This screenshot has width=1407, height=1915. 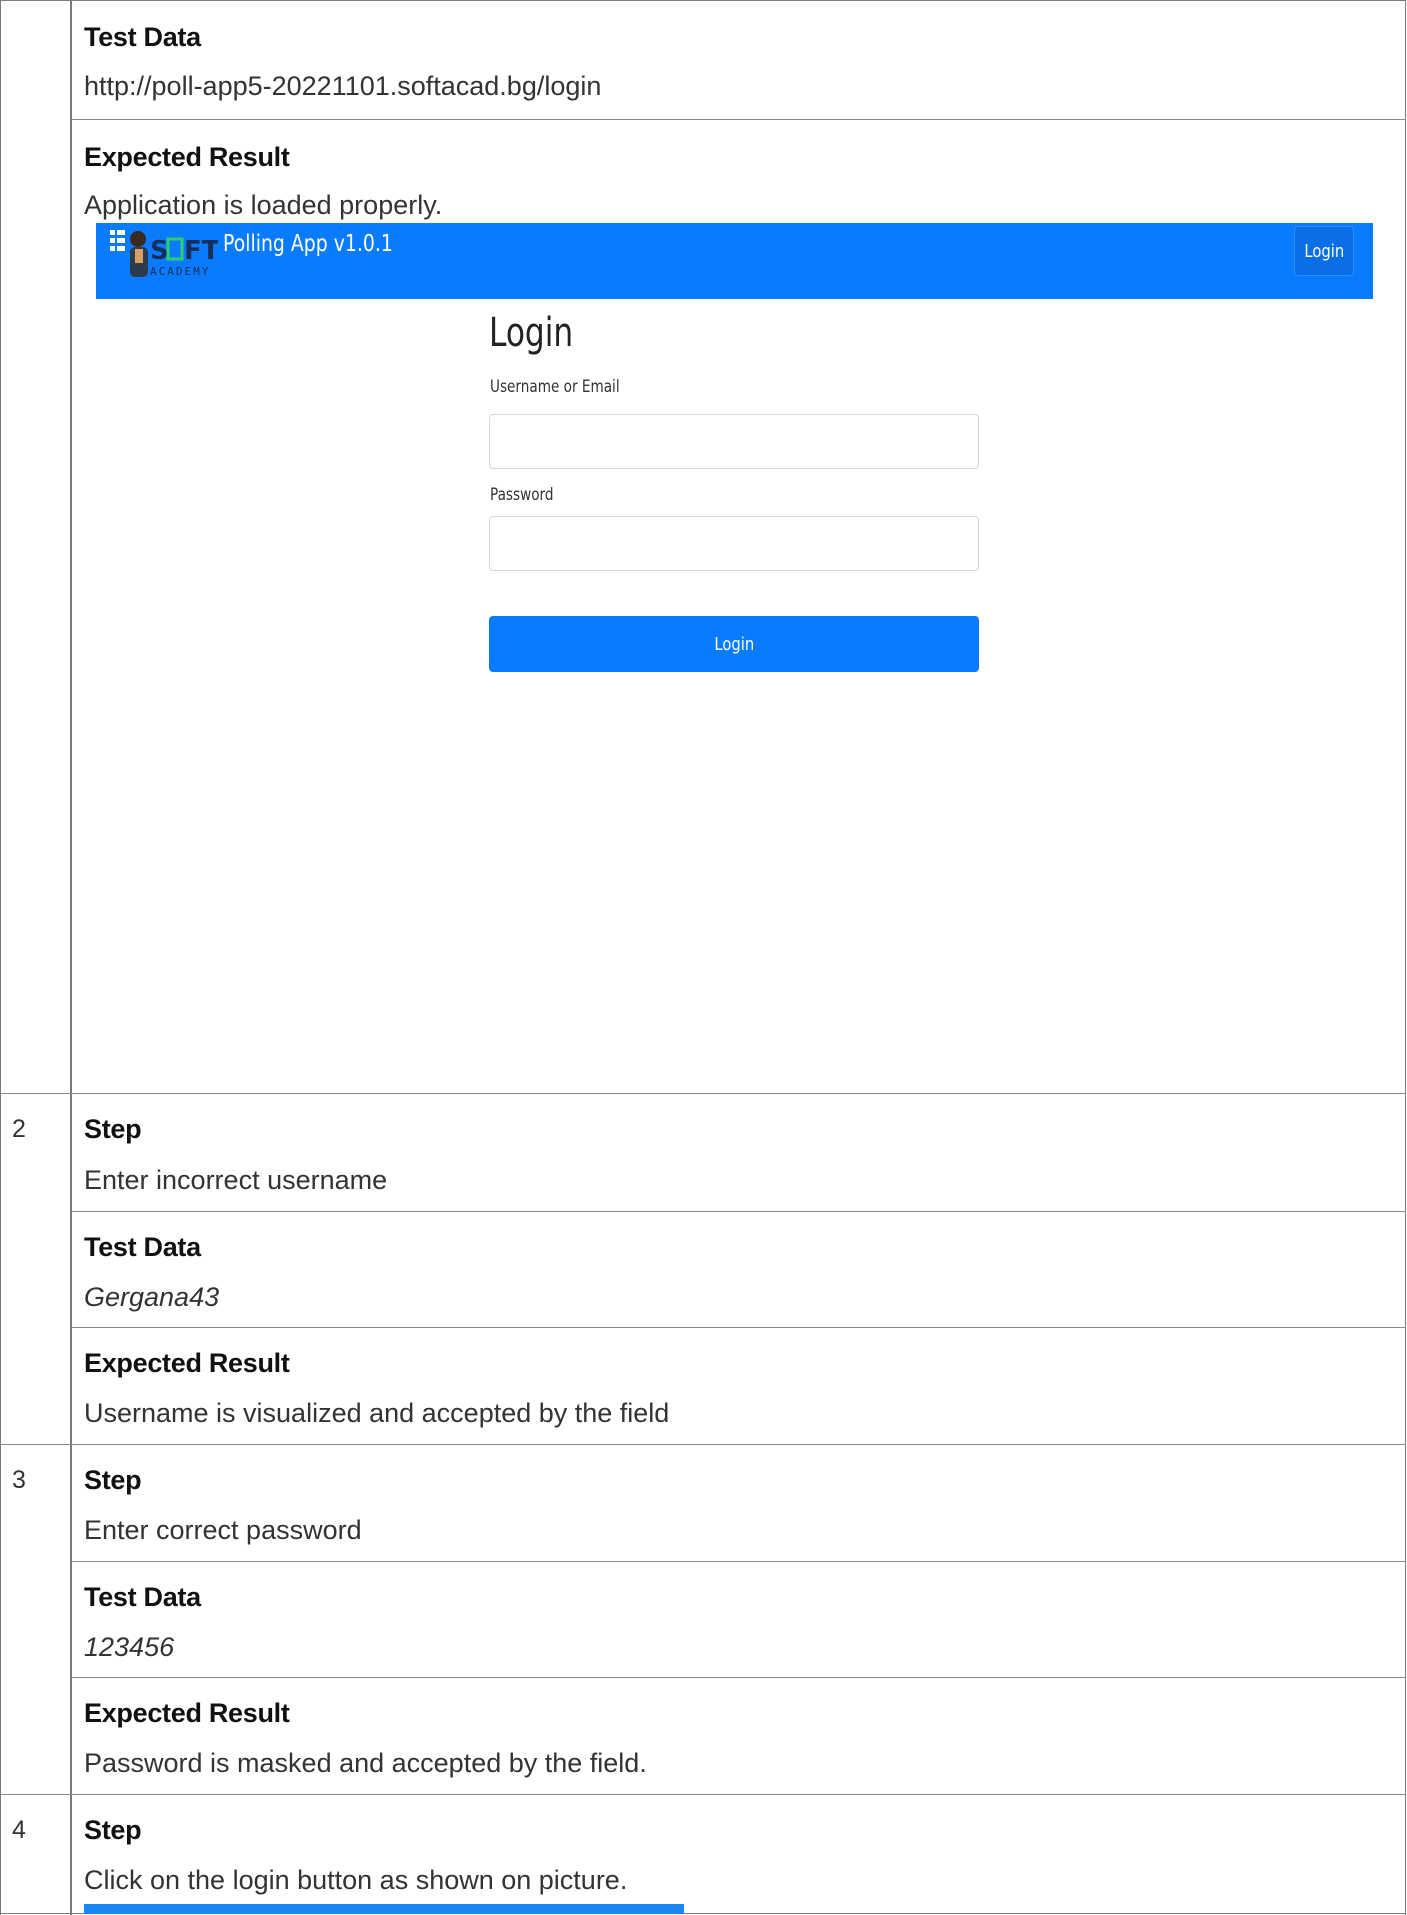 What do you see at coordinates (263, 205) in the screenshot?
I see `expected-result-value: Application is loaded properly.` at bounding box center [263, 205].